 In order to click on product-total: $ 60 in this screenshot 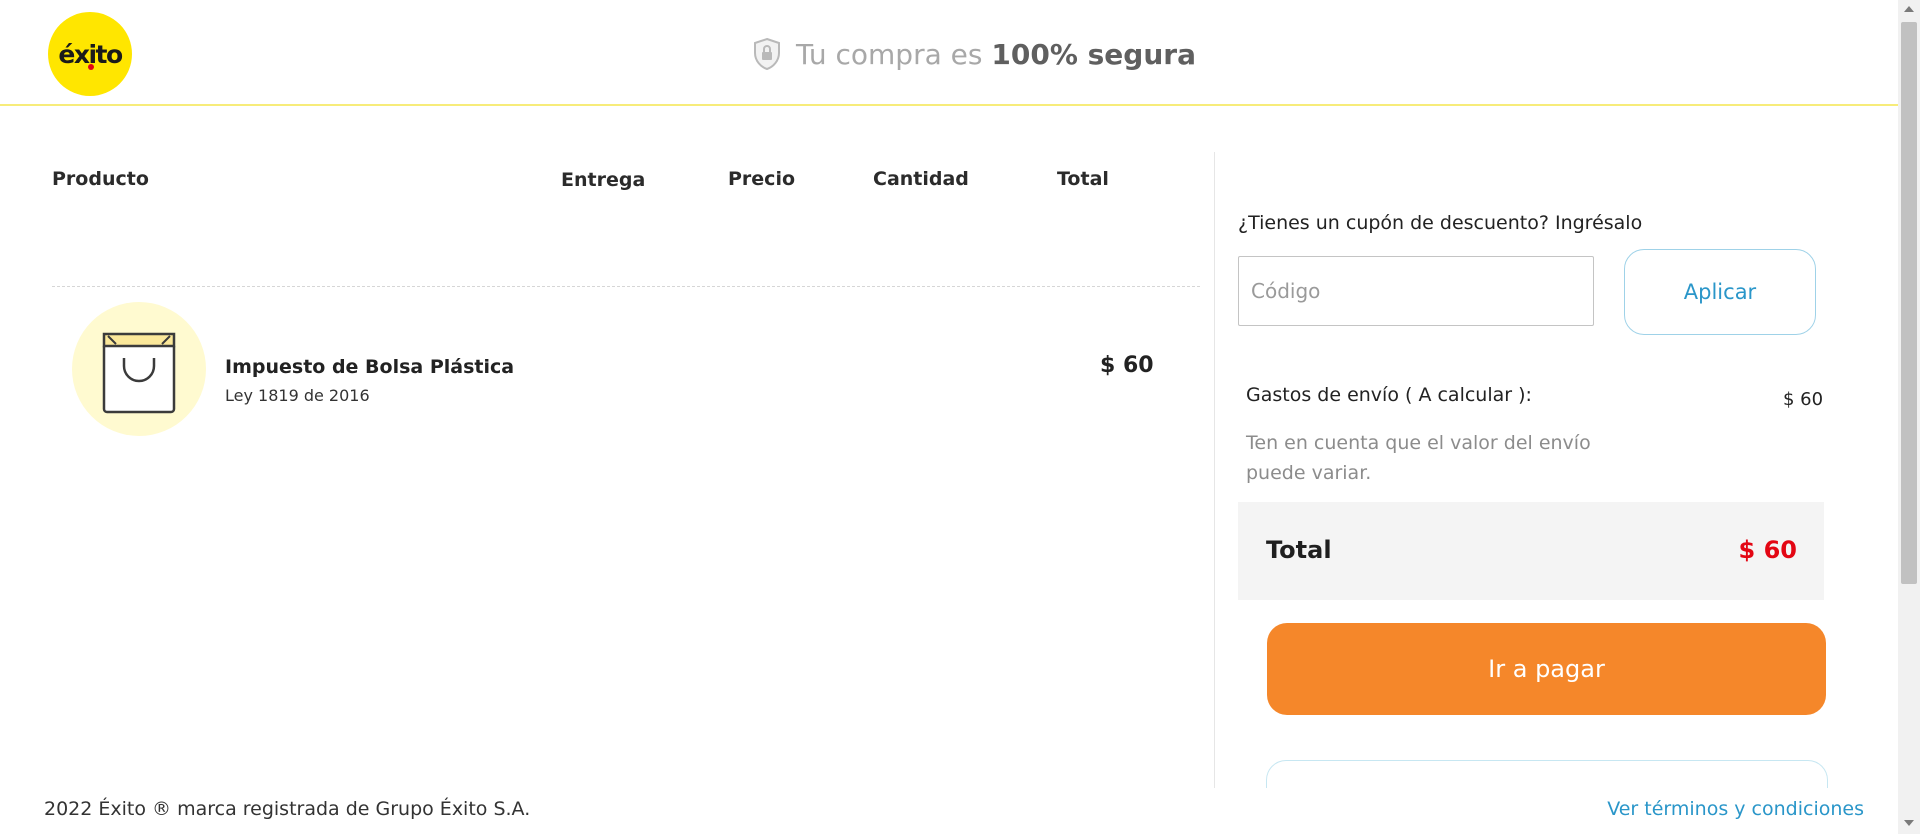, I will do `click(1127, 365)`.